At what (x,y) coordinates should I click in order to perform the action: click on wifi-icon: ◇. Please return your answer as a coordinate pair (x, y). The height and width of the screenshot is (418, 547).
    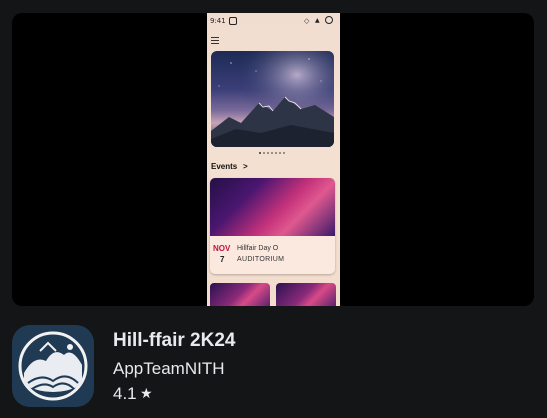
    Looking at the image, I should click on (307, 21).